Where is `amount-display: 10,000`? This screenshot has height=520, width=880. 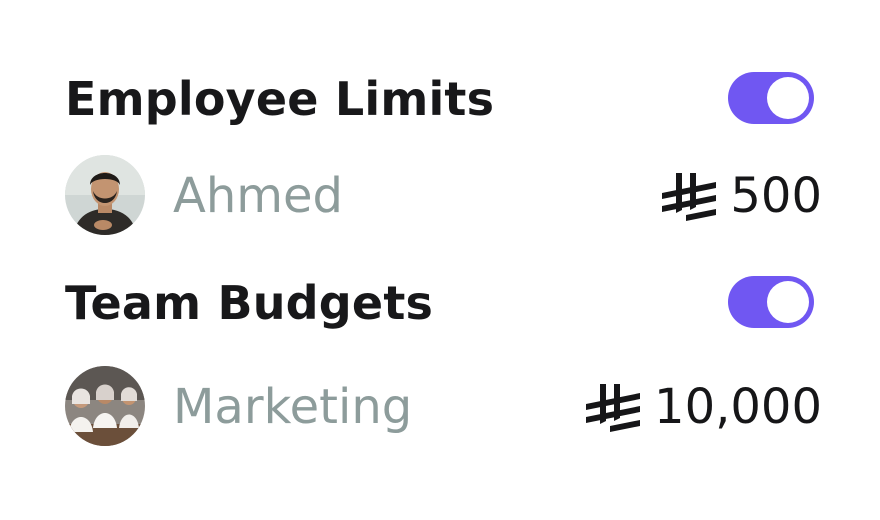 amount-display: 10,000 is located at coordinates (703, 407).